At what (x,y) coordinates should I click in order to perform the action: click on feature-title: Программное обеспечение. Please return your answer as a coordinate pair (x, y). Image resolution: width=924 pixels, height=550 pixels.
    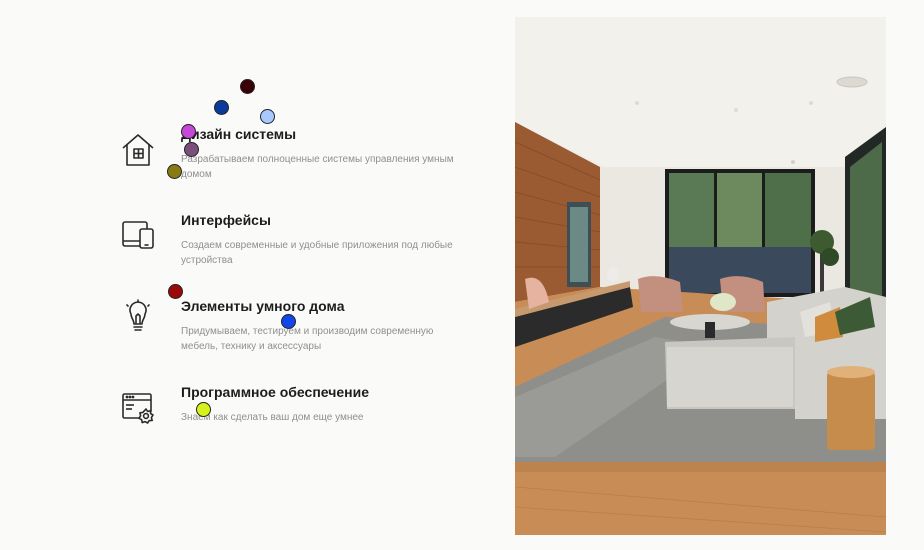
    Looking at the image, I should click on (275, 392).